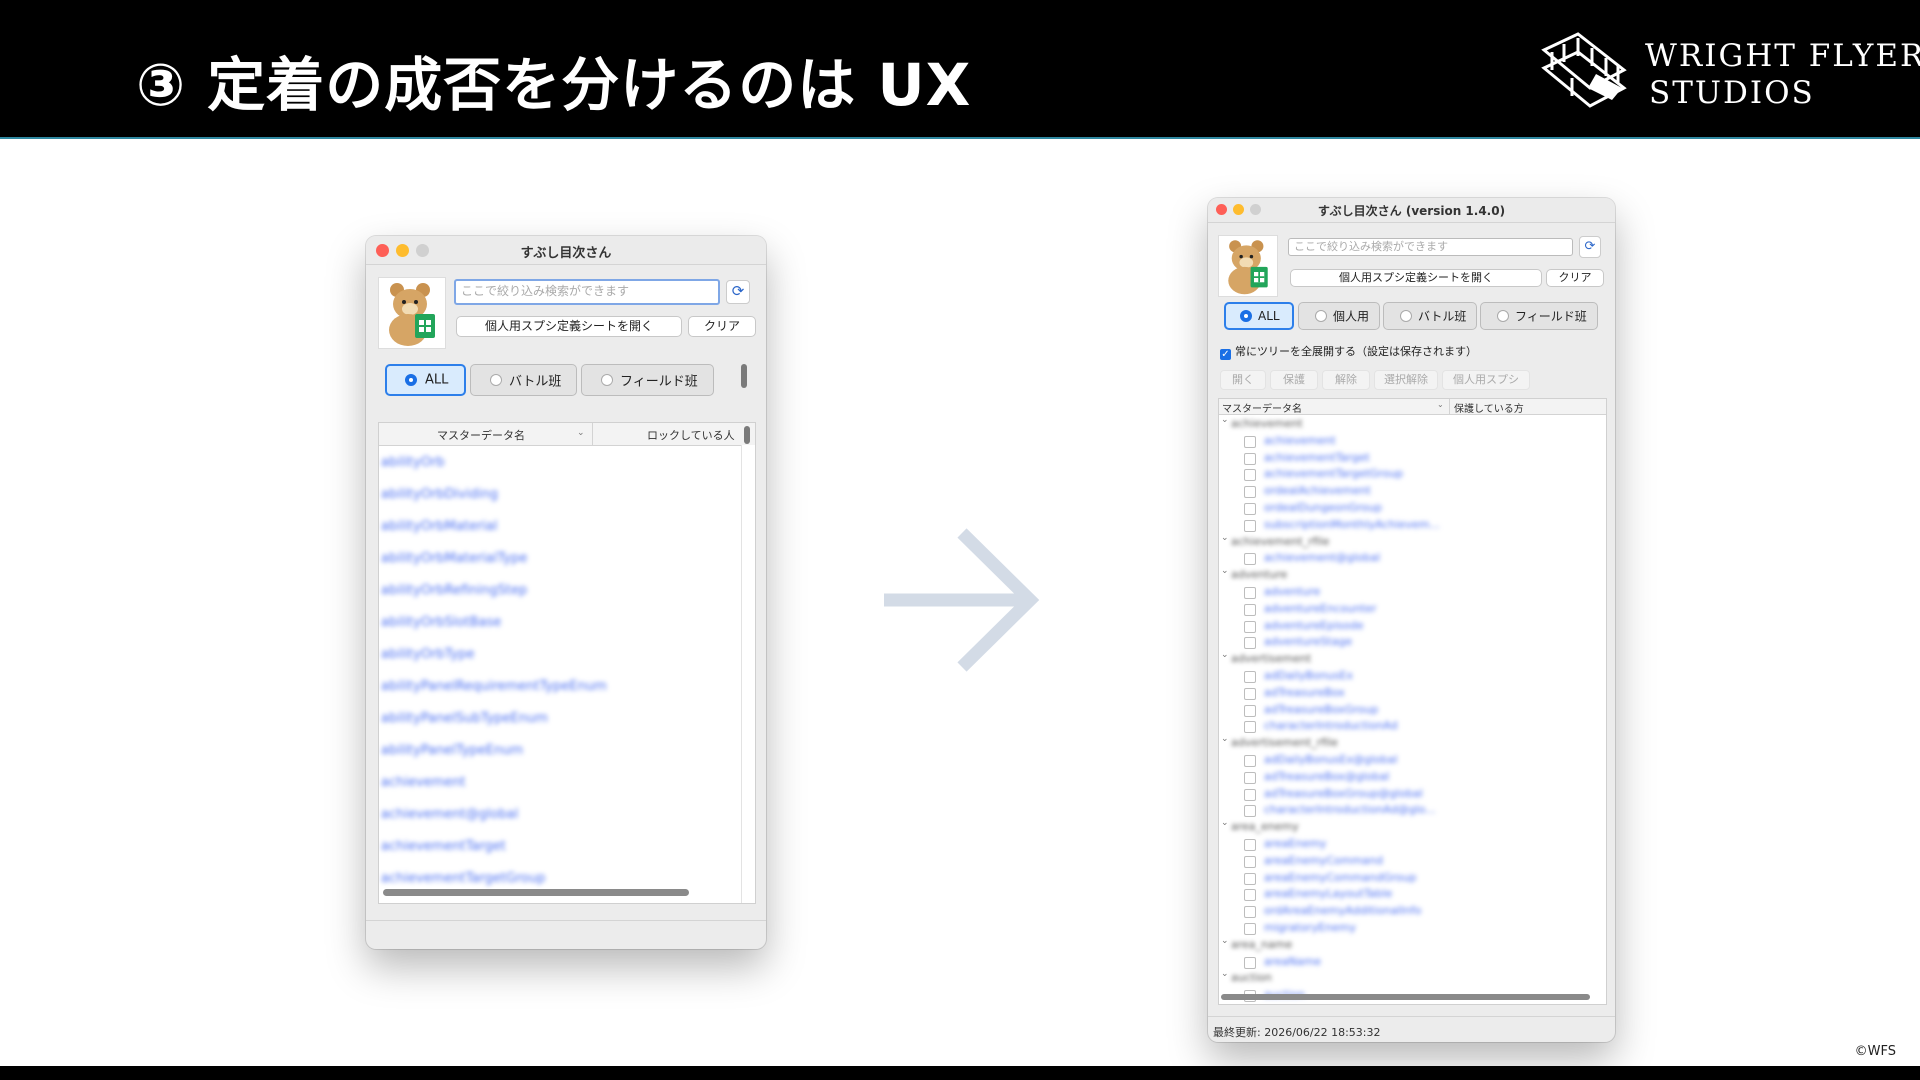  Describe the element at coordinates (1348, 351) in the screenshot. I see `expand-all-checkbox: ✓ 常にツリーを全展開する（設定は保存されます）` at that location.